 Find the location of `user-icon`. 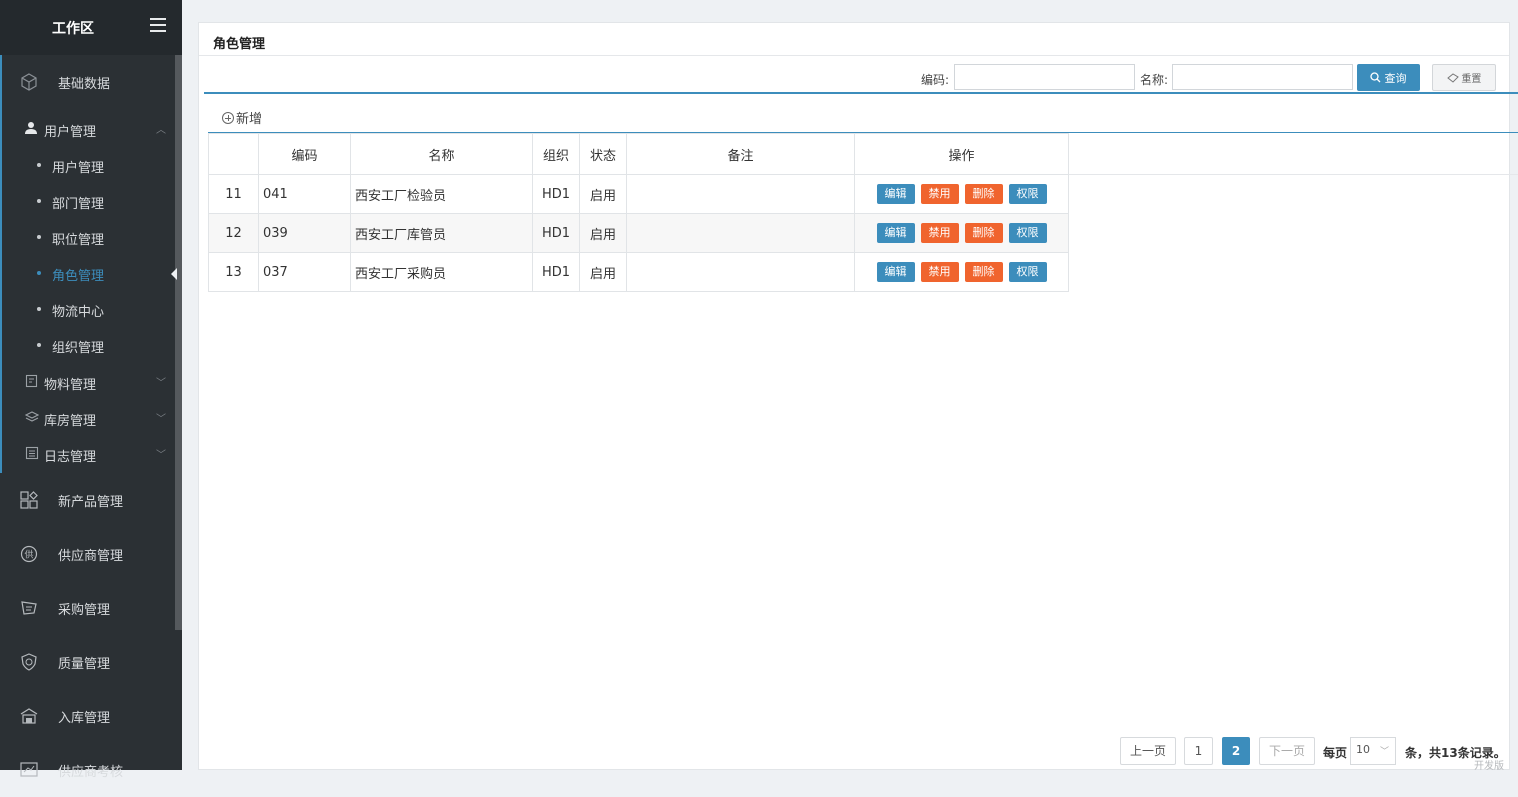

user-icon is located at coordinates (31, 128).